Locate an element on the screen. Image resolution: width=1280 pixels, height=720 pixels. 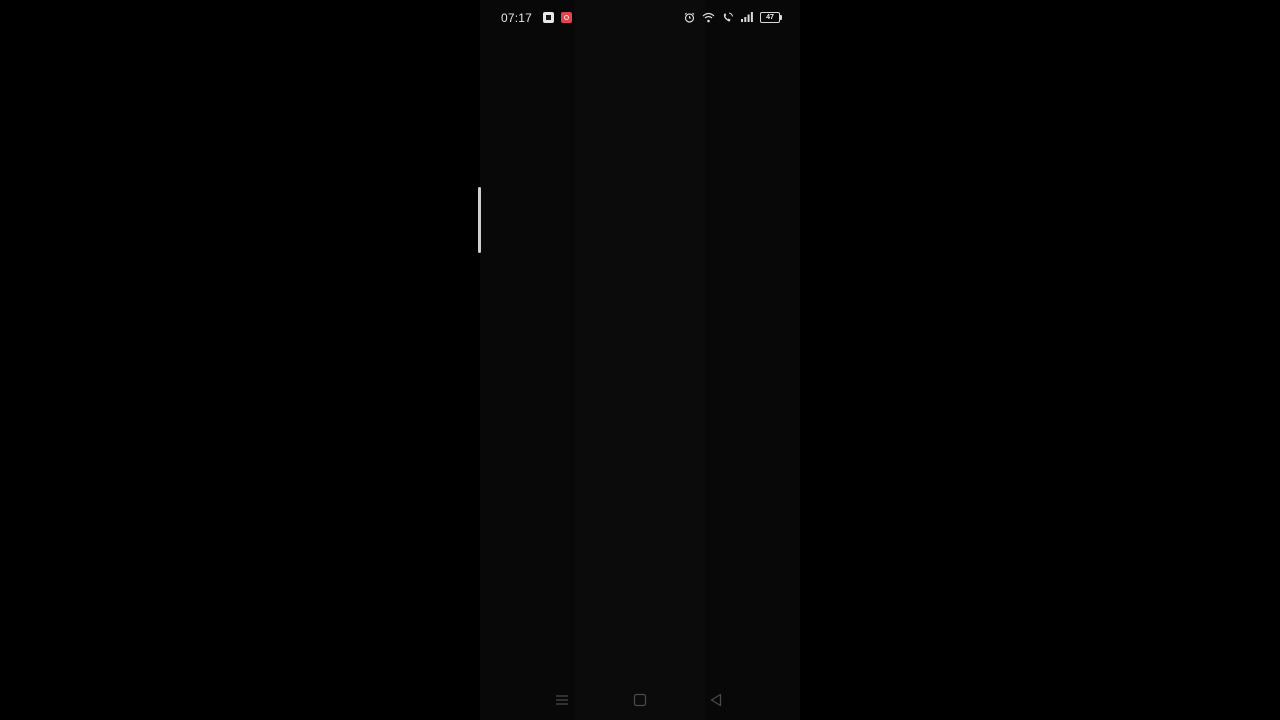
home-button is located at coordinates (640, 700).